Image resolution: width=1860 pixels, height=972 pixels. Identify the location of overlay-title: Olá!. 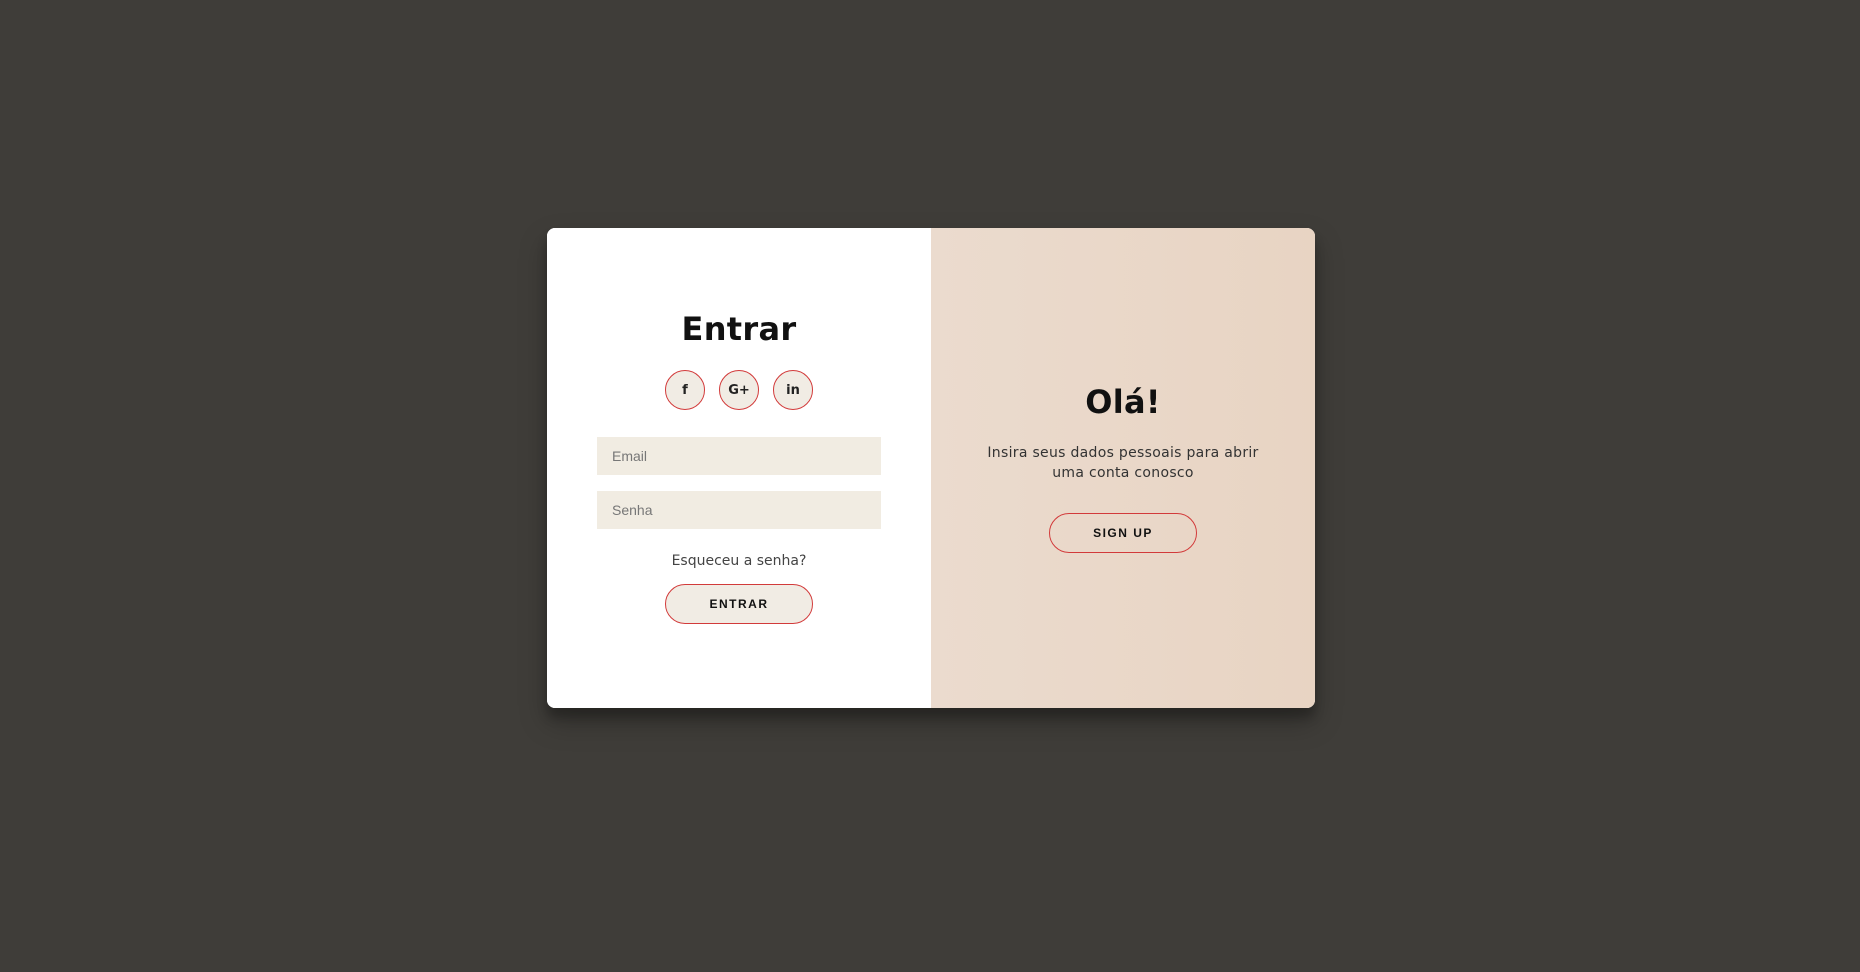
(1123, 402).